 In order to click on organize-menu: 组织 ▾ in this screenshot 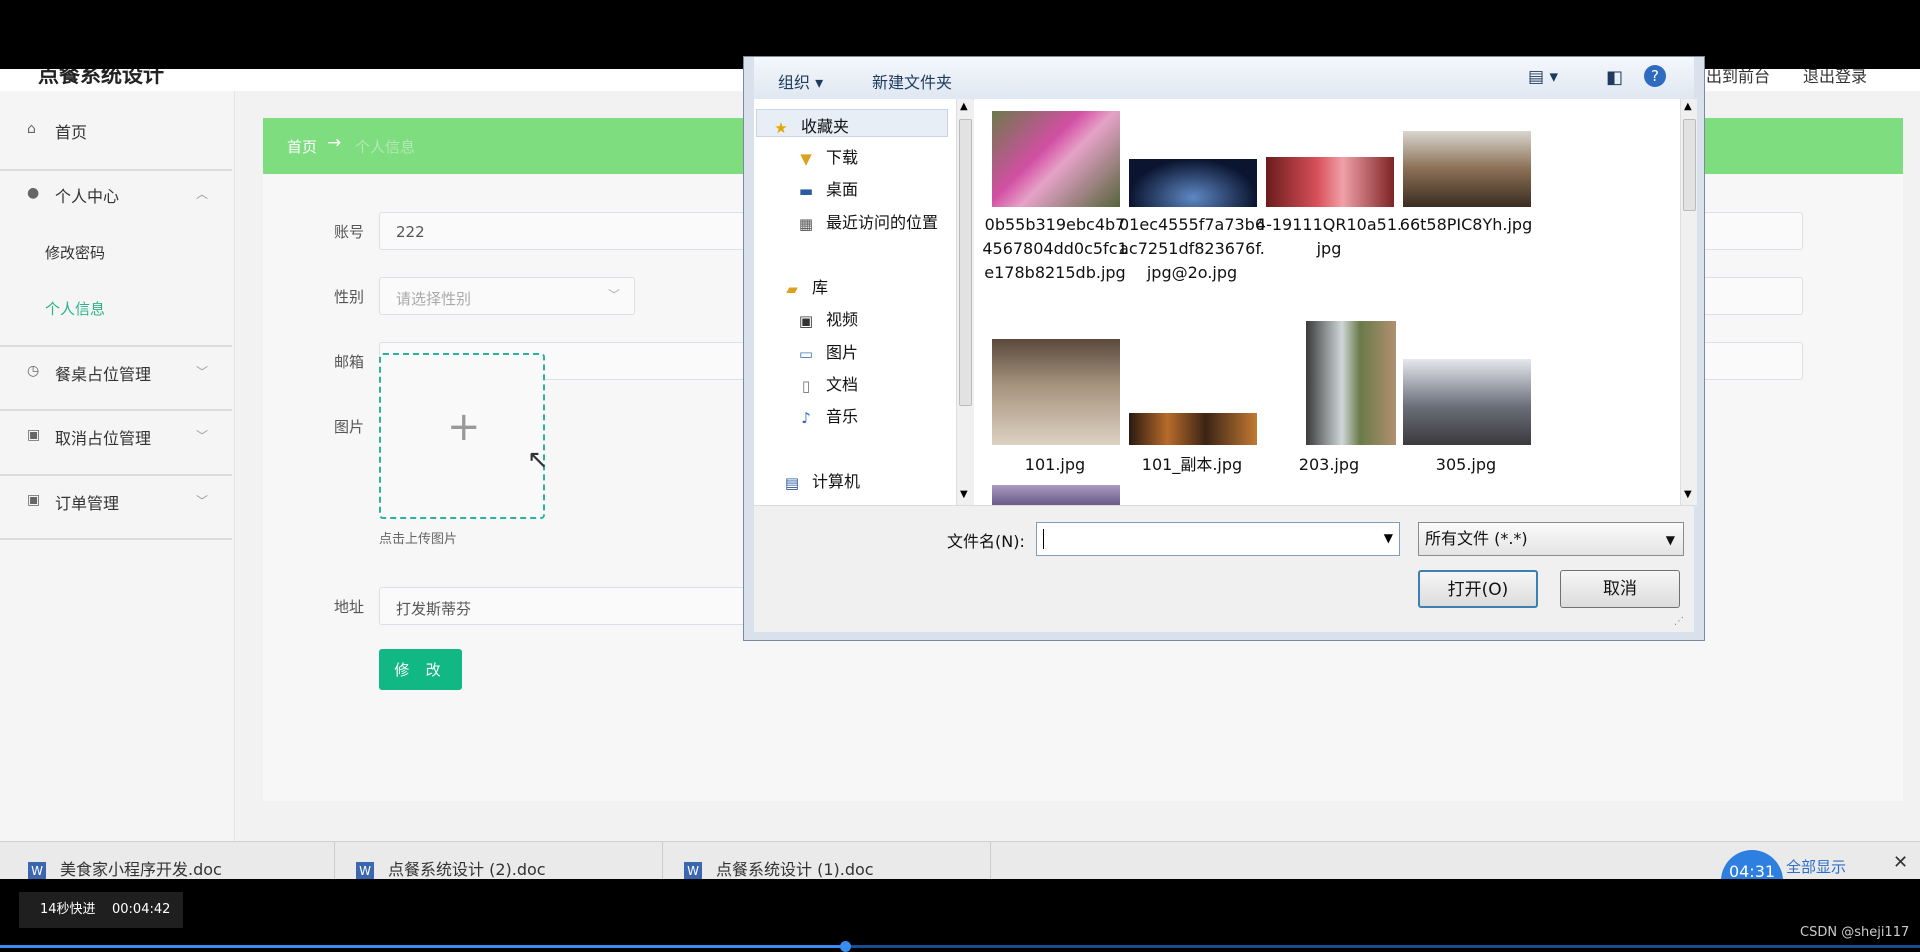, I will do `click(800, 81)`.